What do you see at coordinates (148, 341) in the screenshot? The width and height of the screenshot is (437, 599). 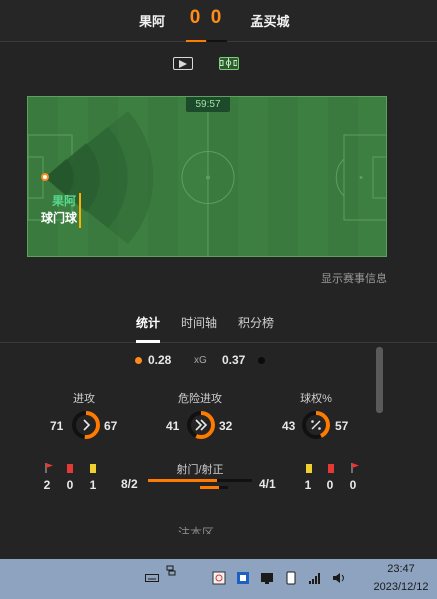 I see `active-tab-indicator` at bounding box center [148, 341].